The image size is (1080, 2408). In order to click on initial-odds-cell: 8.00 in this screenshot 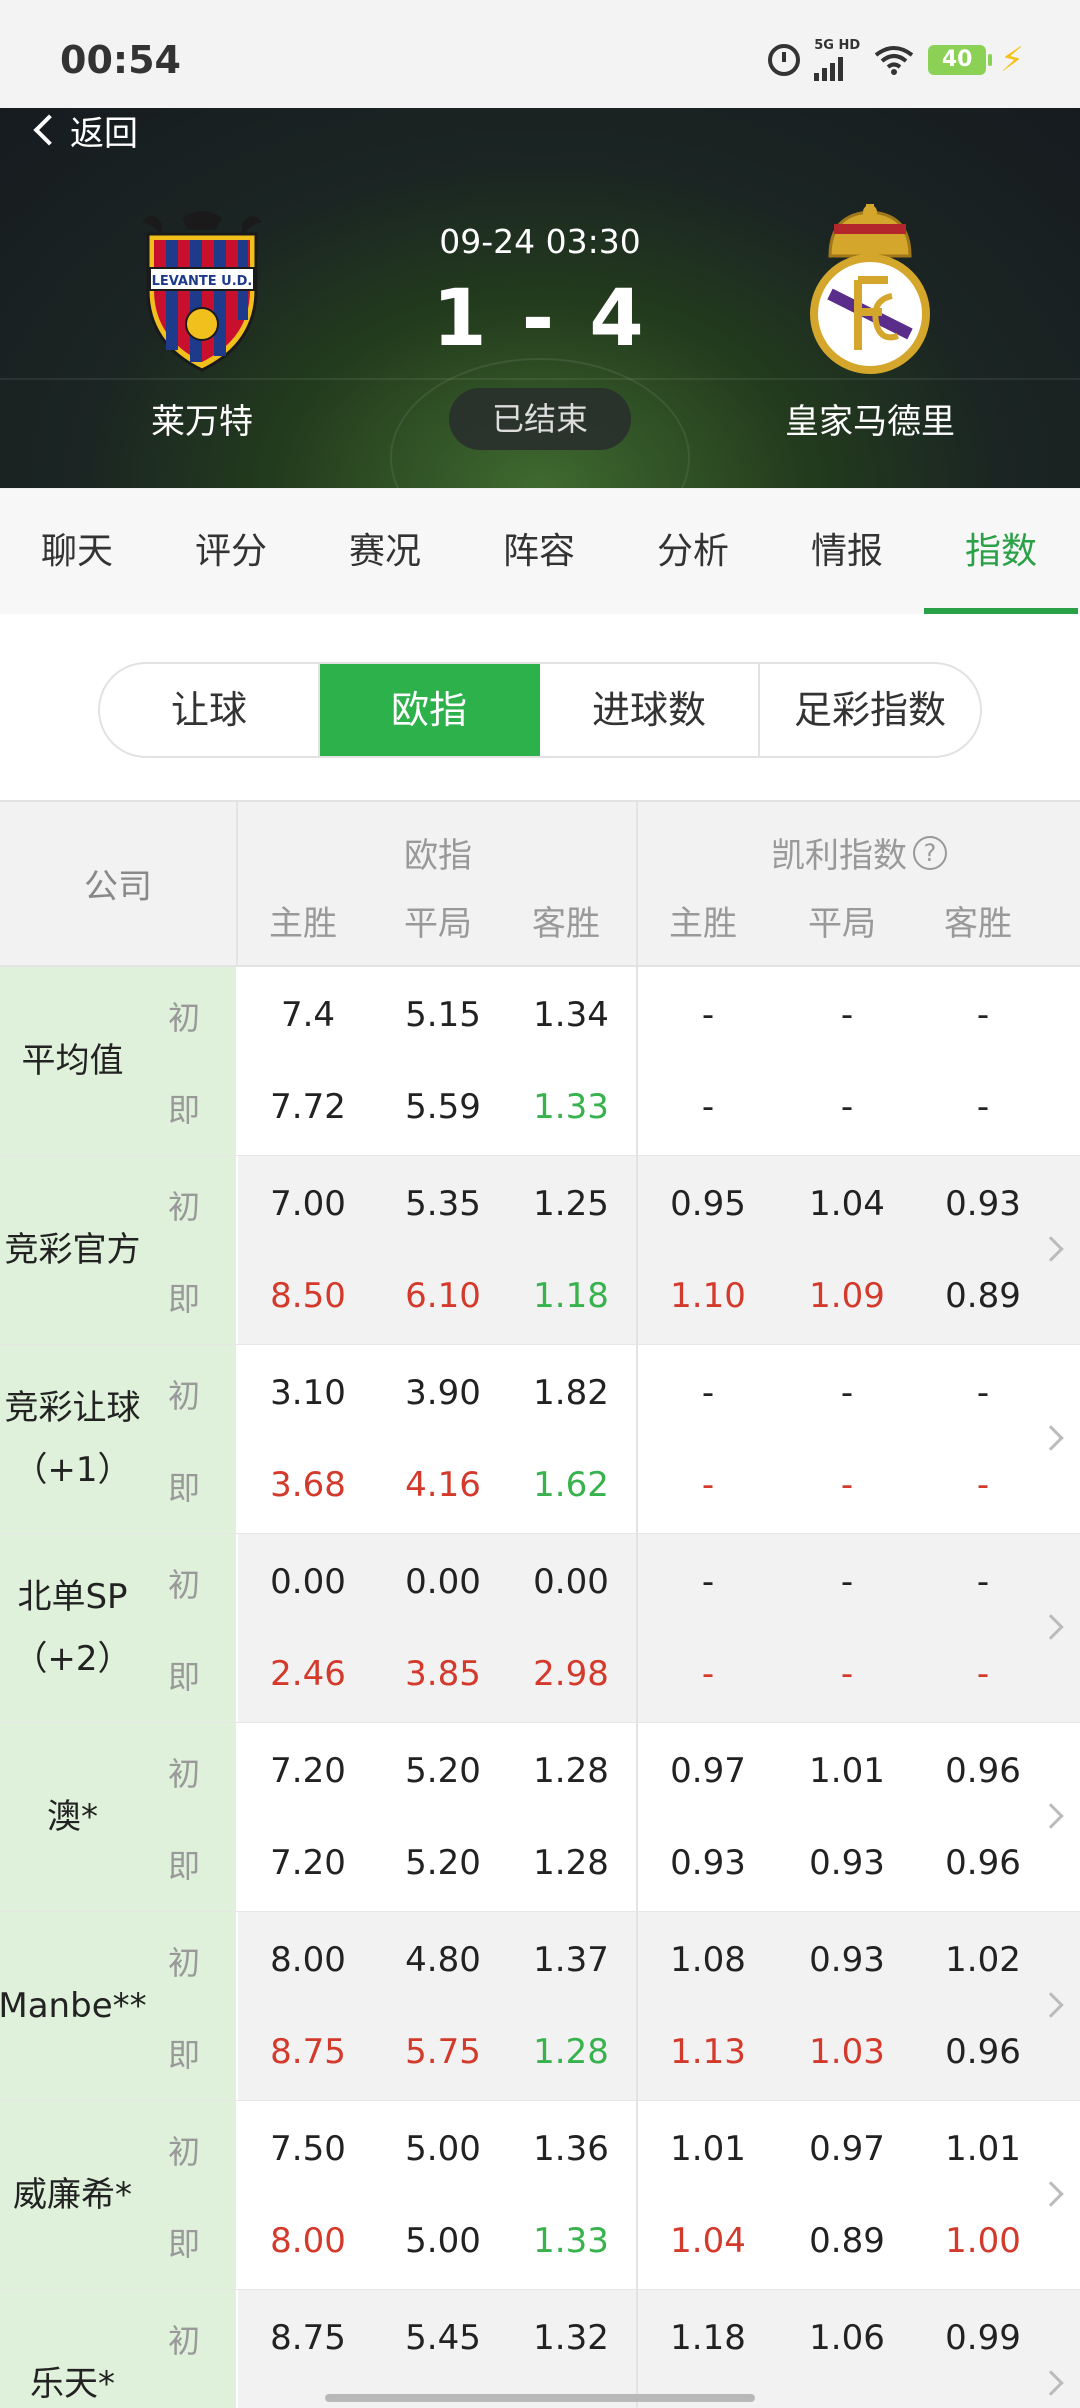, I will do `click(308, 1960)`.